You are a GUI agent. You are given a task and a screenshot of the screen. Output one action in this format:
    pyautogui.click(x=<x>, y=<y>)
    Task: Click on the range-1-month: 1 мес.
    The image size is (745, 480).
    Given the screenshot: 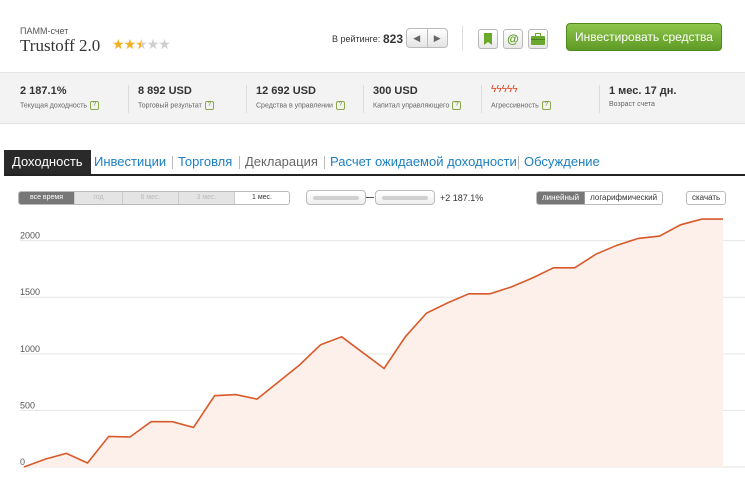 What is the action you would take?
    pyautogui.click(x=262, y=198)
    